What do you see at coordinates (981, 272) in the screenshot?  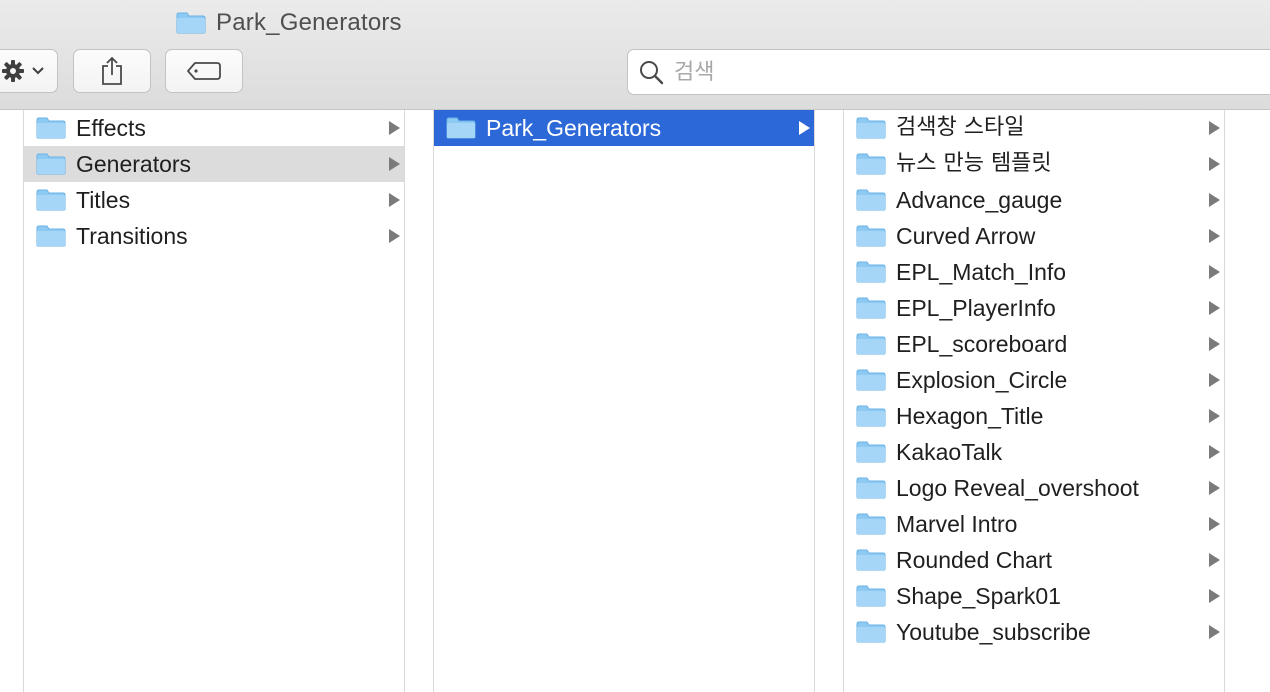 I see `list-item-label: EPL_Match_Info` at bounding box center [981, 272].